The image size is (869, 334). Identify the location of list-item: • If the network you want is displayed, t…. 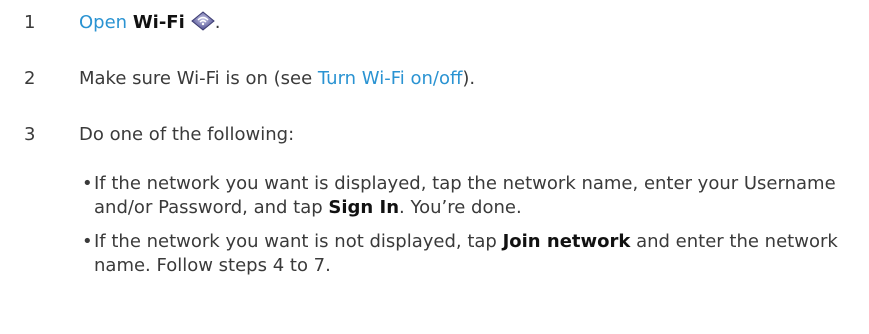
(467, 196).